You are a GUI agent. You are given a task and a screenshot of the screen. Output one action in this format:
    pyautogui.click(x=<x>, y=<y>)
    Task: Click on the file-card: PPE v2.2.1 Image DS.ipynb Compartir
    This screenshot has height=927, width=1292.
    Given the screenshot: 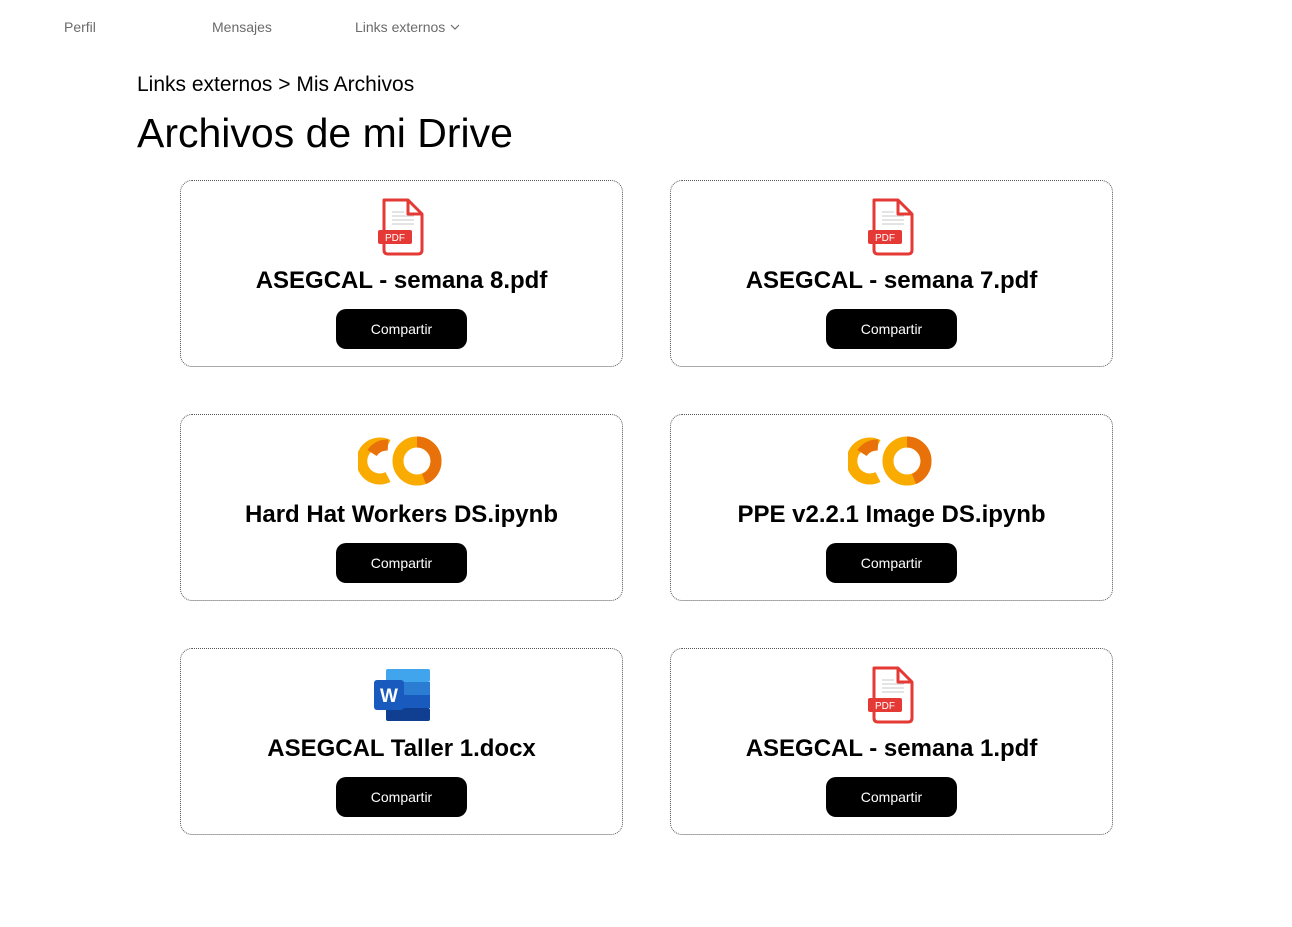 What is the action you would take?
    pyautogui.click(x=891, y=507)
    